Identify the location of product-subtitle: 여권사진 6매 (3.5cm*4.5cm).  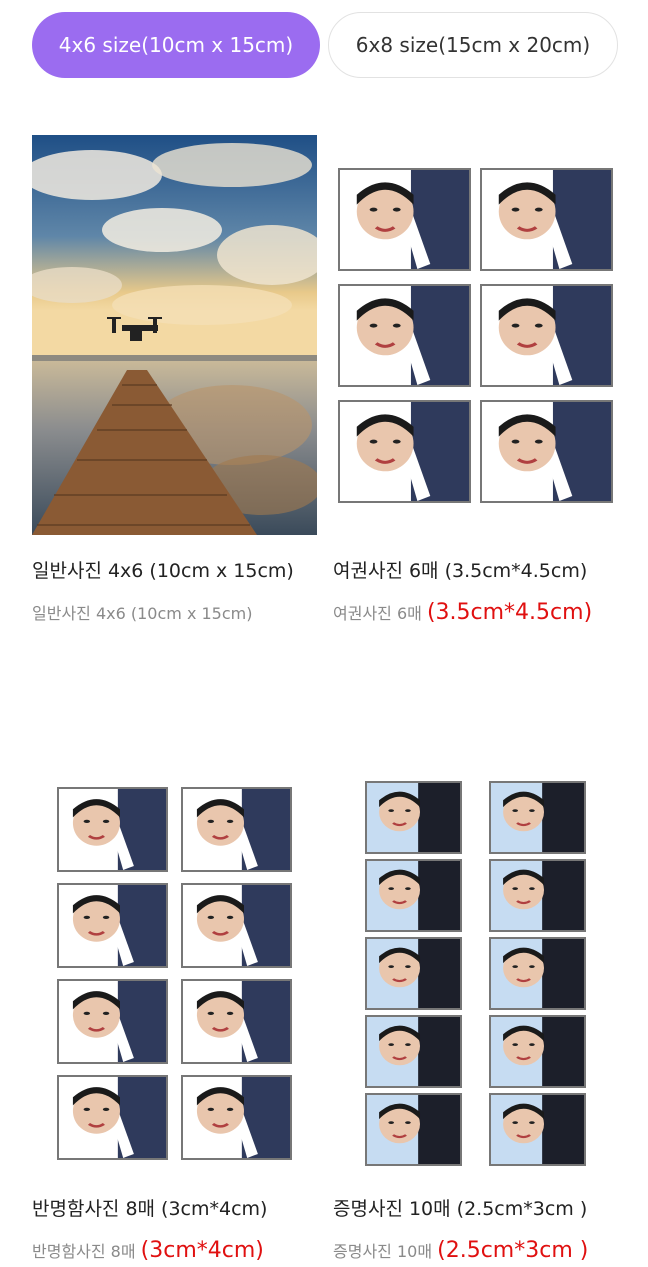
(462, 612).